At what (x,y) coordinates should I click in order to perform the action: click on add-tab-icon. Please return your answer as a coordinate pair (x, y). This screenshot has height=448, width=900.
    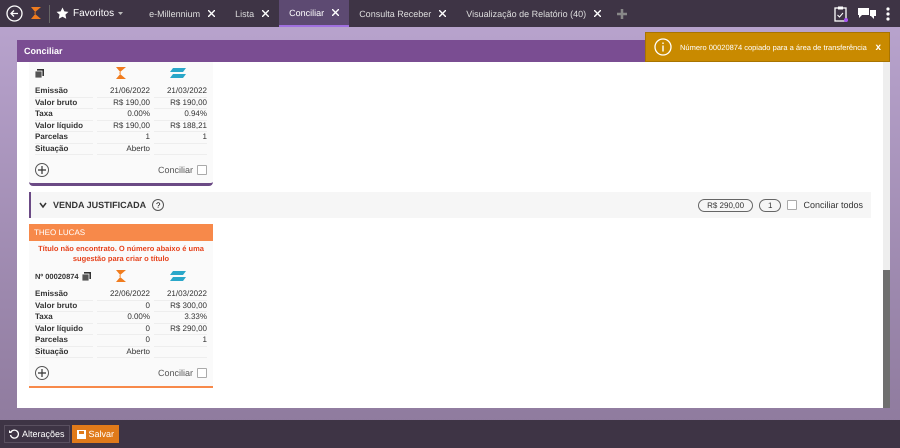
    Looking at the image, I should click on (622, 13).